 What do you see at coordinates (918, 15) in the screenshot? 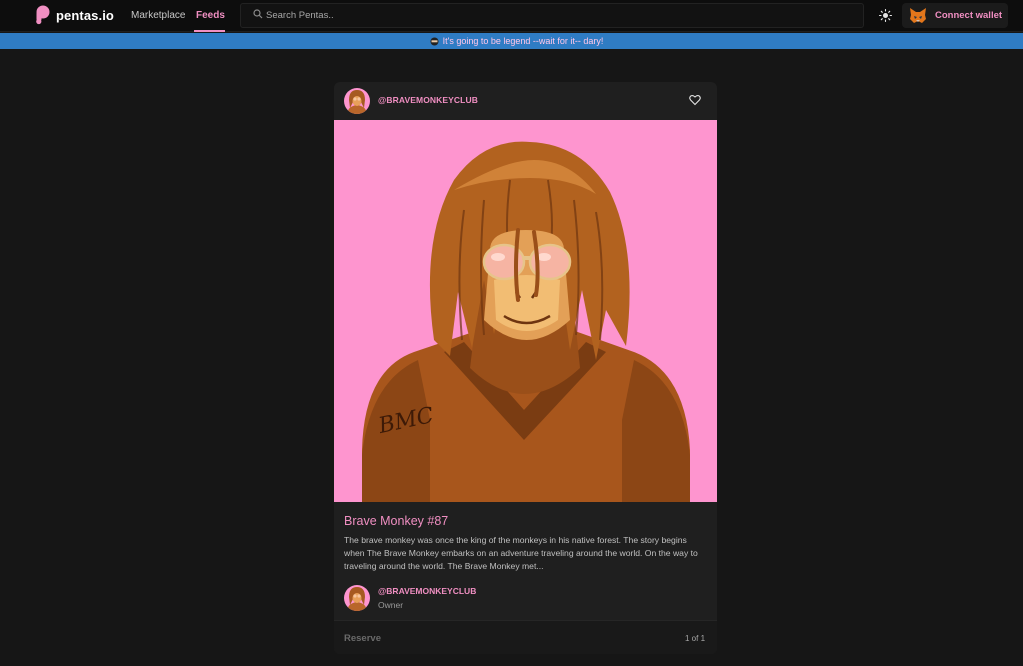
I see `metamask-fox-icon` at bounding box center [918, 15].